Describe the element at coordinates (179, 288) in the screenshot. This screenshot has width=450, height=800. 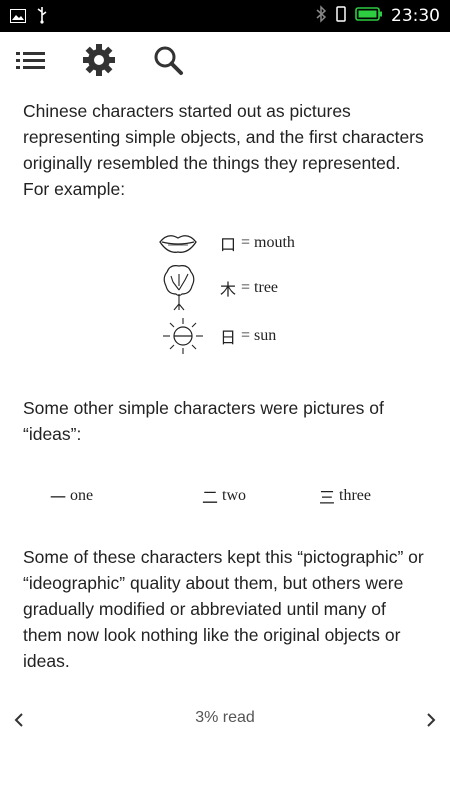
I see `tree-drawing` at that location.